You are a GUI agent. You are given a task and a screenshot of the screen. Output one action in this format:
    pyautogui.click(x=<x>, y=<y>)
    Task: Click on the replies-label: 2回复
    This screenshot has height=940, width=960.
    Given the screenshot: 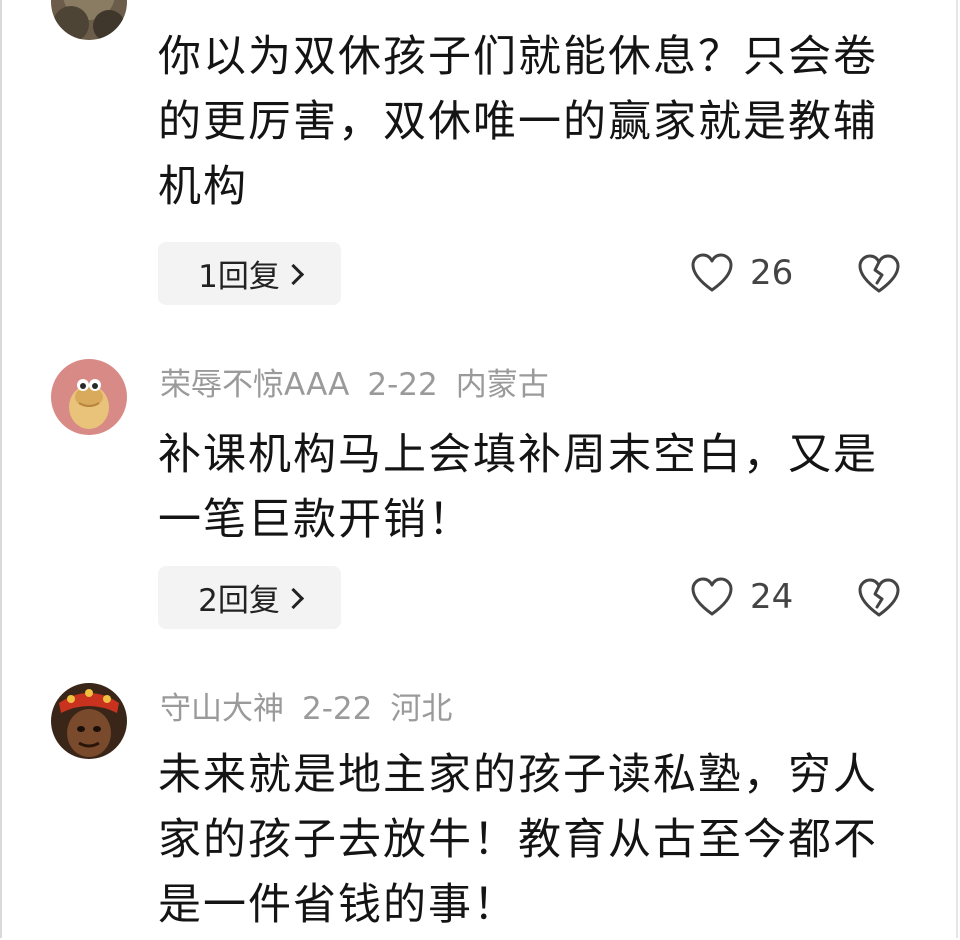 What is the action you would take?
    pyautogui.click(x=239, y=601)
    